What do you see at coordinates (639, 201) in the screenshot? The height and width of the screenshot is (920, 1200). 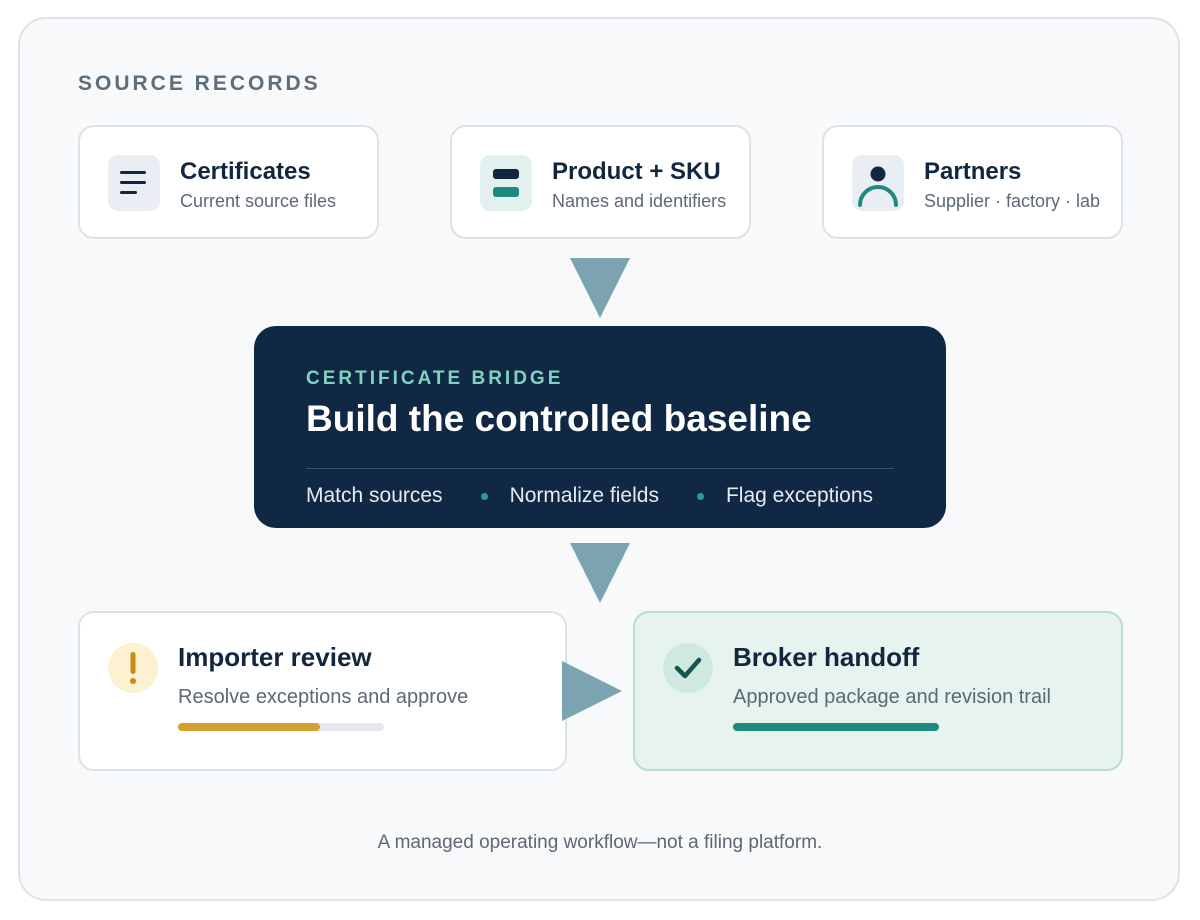 I see `source-subtitle: Names and identifiers` at bounding box center [639, 201].